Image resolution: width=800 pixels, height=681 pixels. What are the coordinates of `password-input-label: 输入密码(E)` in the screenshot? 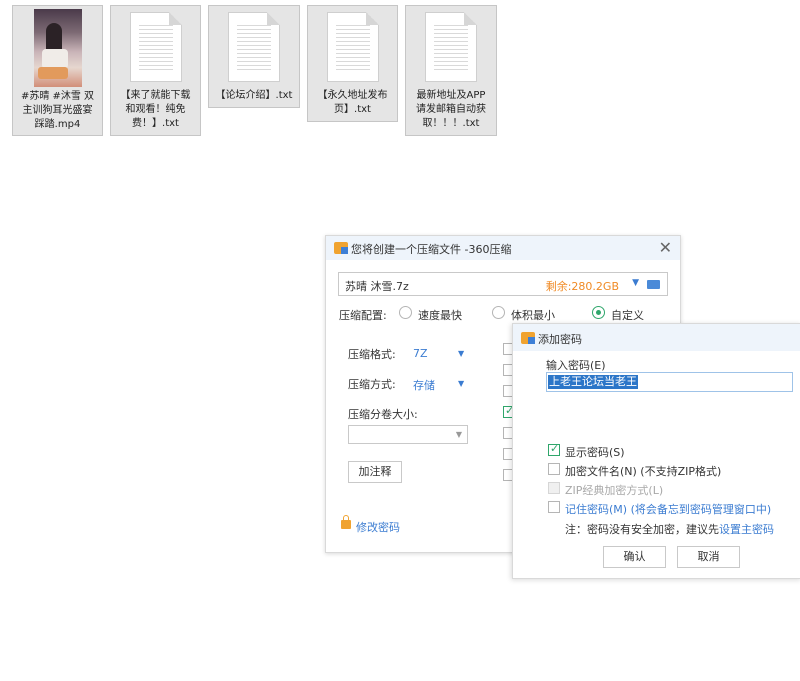 It's located at (576, 365).